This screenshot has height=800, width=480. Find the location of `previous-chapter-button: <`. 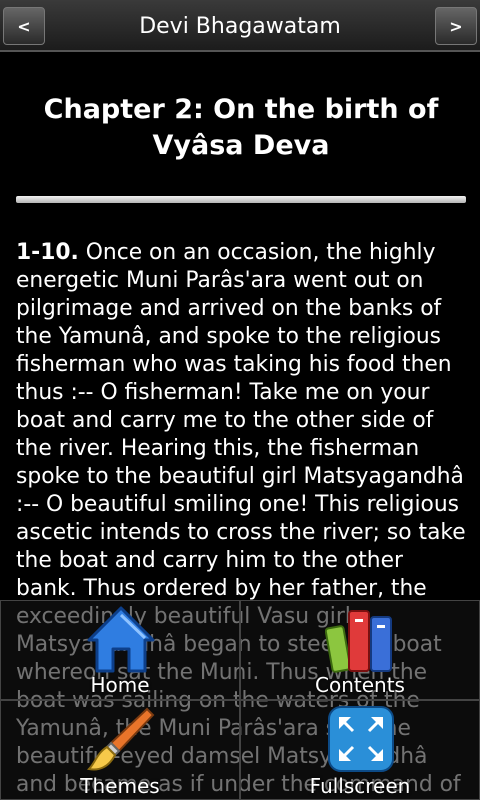

previous-chapter-button: < is located at coordinates (24, 26).